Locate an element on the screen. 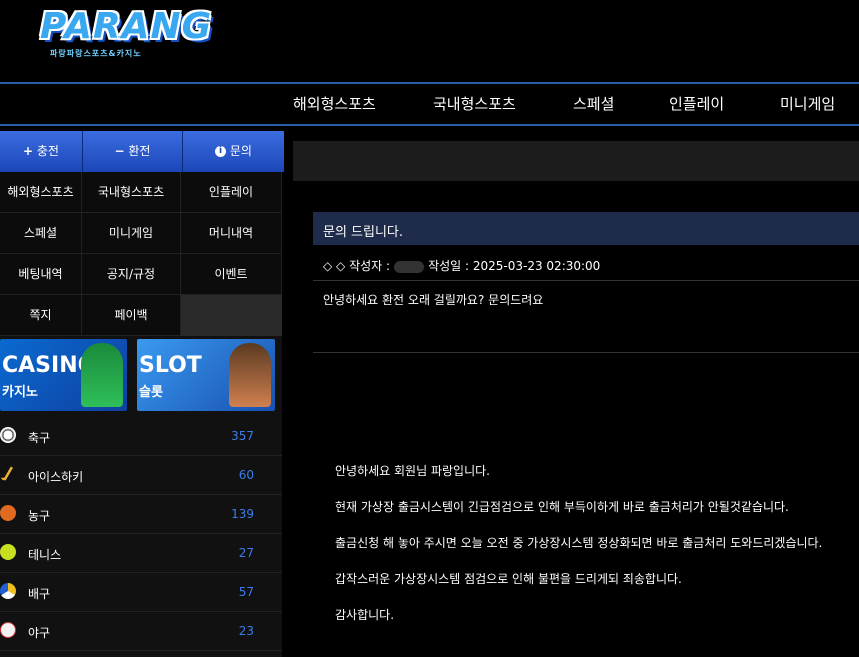 The width and height of the screenshot is (859, 657). soccer-ball-icon is located at coordinates (8, 435).